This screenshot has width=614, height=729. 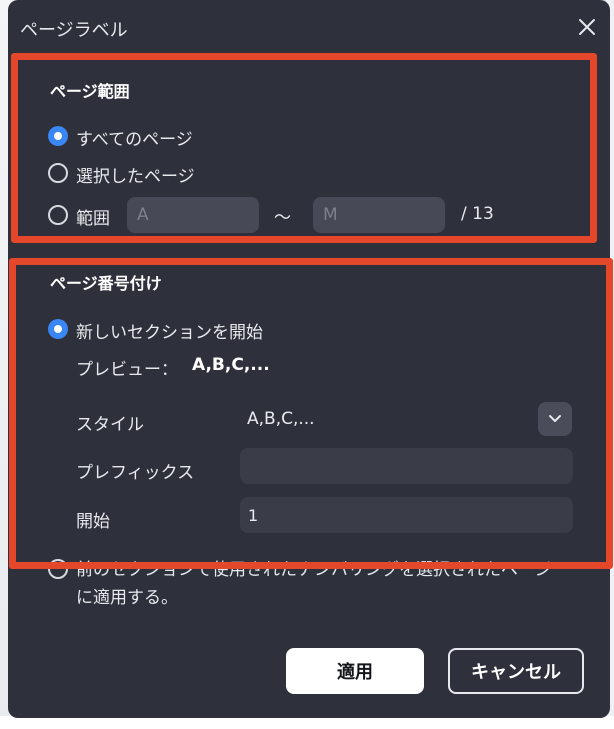 I want to click on close-button, so click(x=587, y=27).